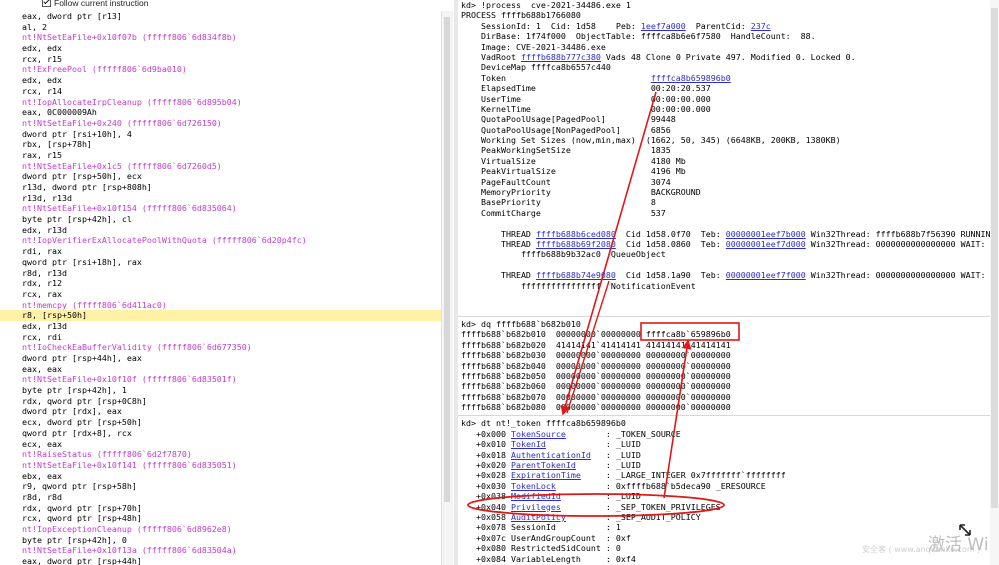  I want to click on thread-1-link: ffffb688b6ced080, so click(576, 234).